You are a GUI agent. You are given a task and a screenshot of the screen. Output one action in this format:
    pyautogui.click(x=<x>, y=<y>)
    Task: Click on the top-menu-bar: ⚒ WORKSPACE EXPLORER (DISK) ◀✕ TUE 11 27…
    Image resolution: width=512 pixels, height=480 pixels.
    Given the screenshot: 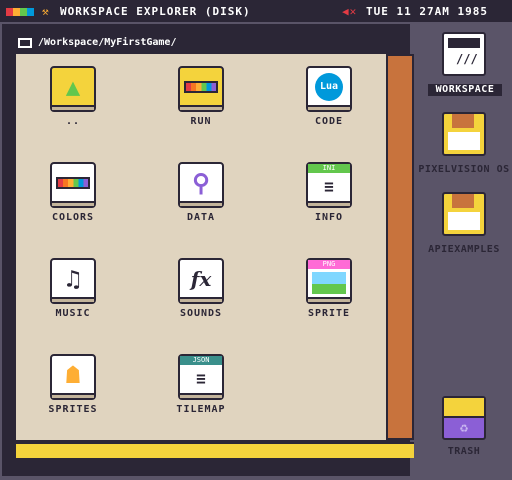 What is the action you would take?
    pyautogui.click(x=256, y=11)
    